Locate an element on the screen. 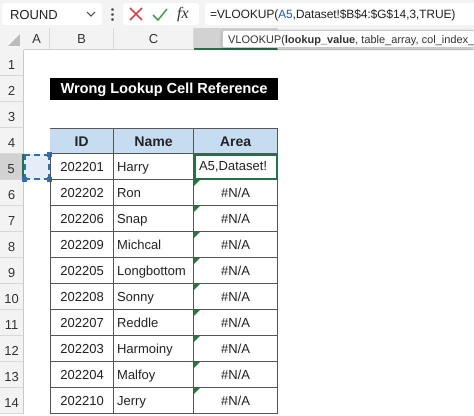 This screenshot has height=416, width=474. sheet-title: Wrong Lookup Cell Reference is located at coordinates (164, 89).